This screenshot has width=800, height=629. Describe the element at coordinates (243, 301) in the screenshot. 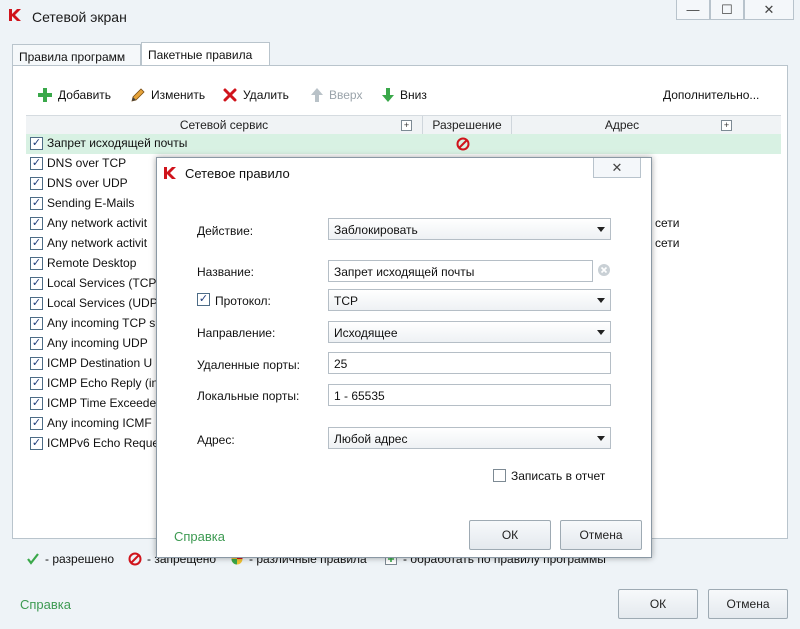

I see `protocol-label: Протокол:` at that location.